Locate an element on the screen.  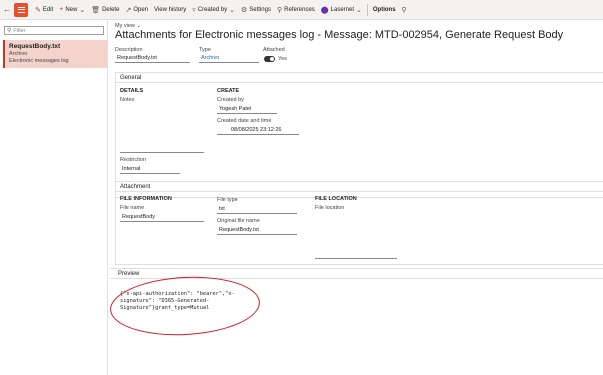
hamburger-menu-icon is located at coordinates (21, 9).